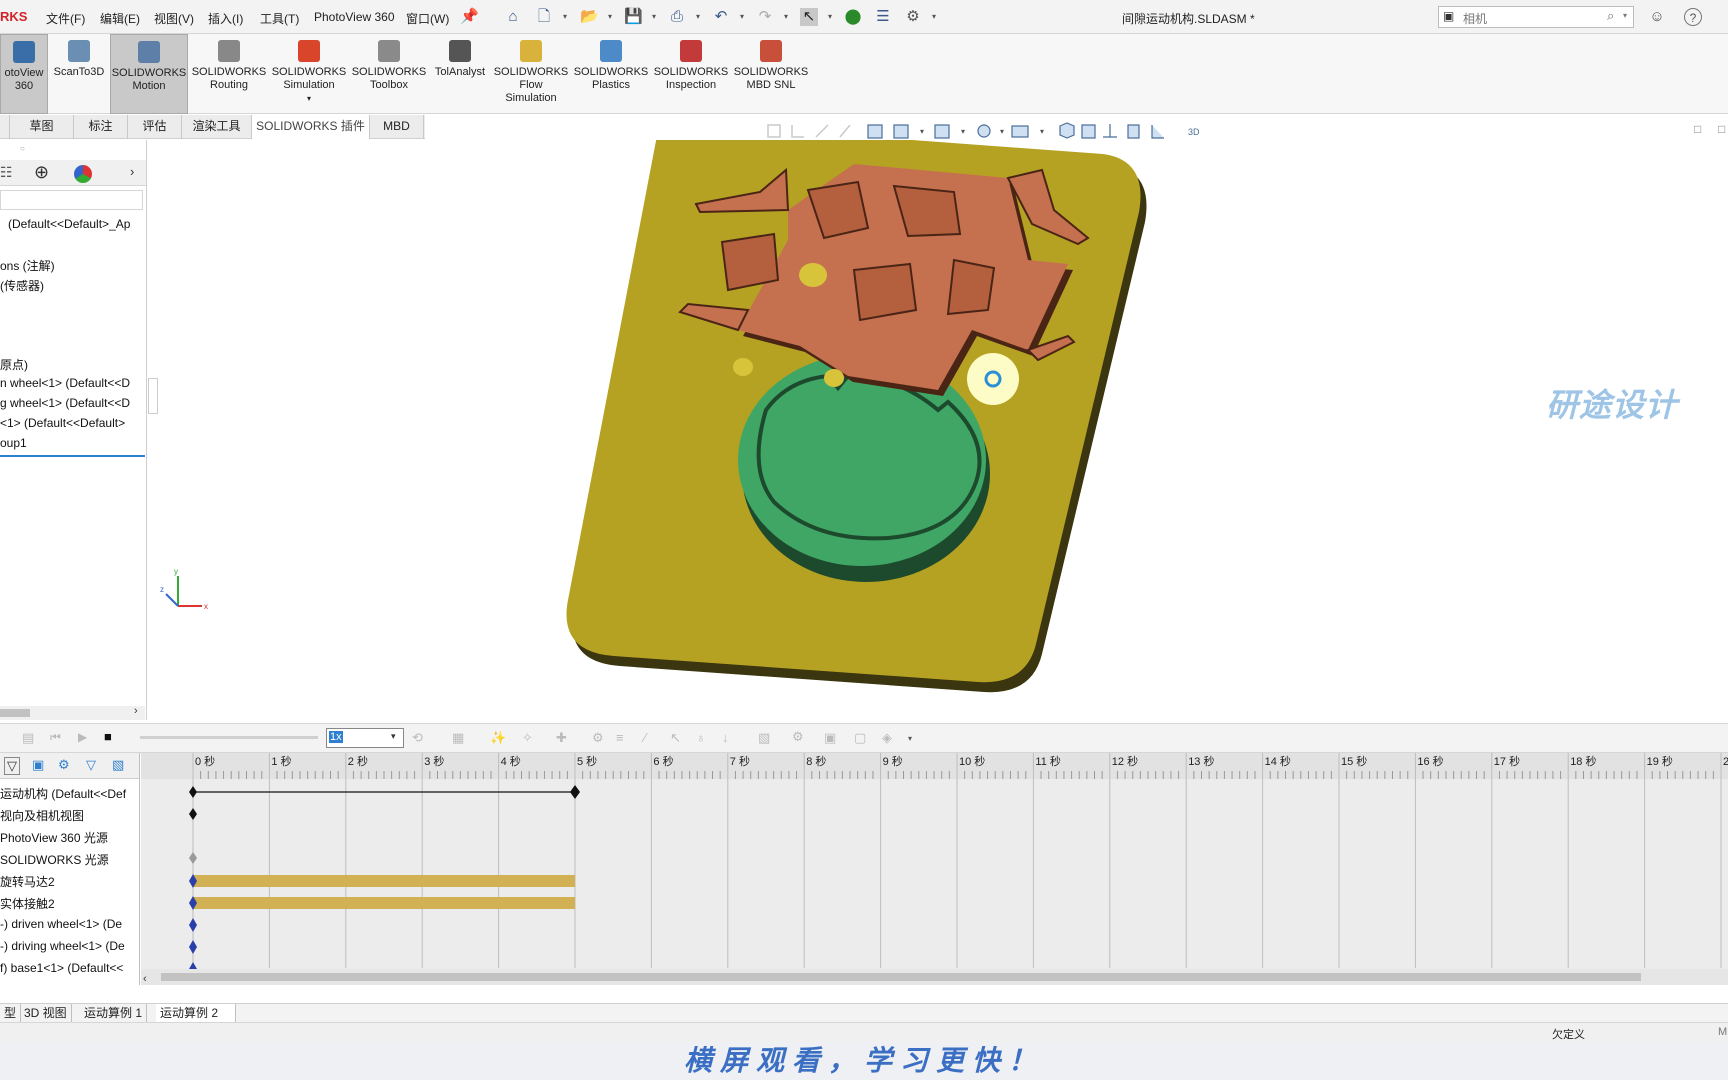 The width and height of the screenshot is (1728, 1080). What do you see at coordinates (12, 766) in the screenshot?
I see `filter-animated-icon: ▽` at bounding box center [12, 766].